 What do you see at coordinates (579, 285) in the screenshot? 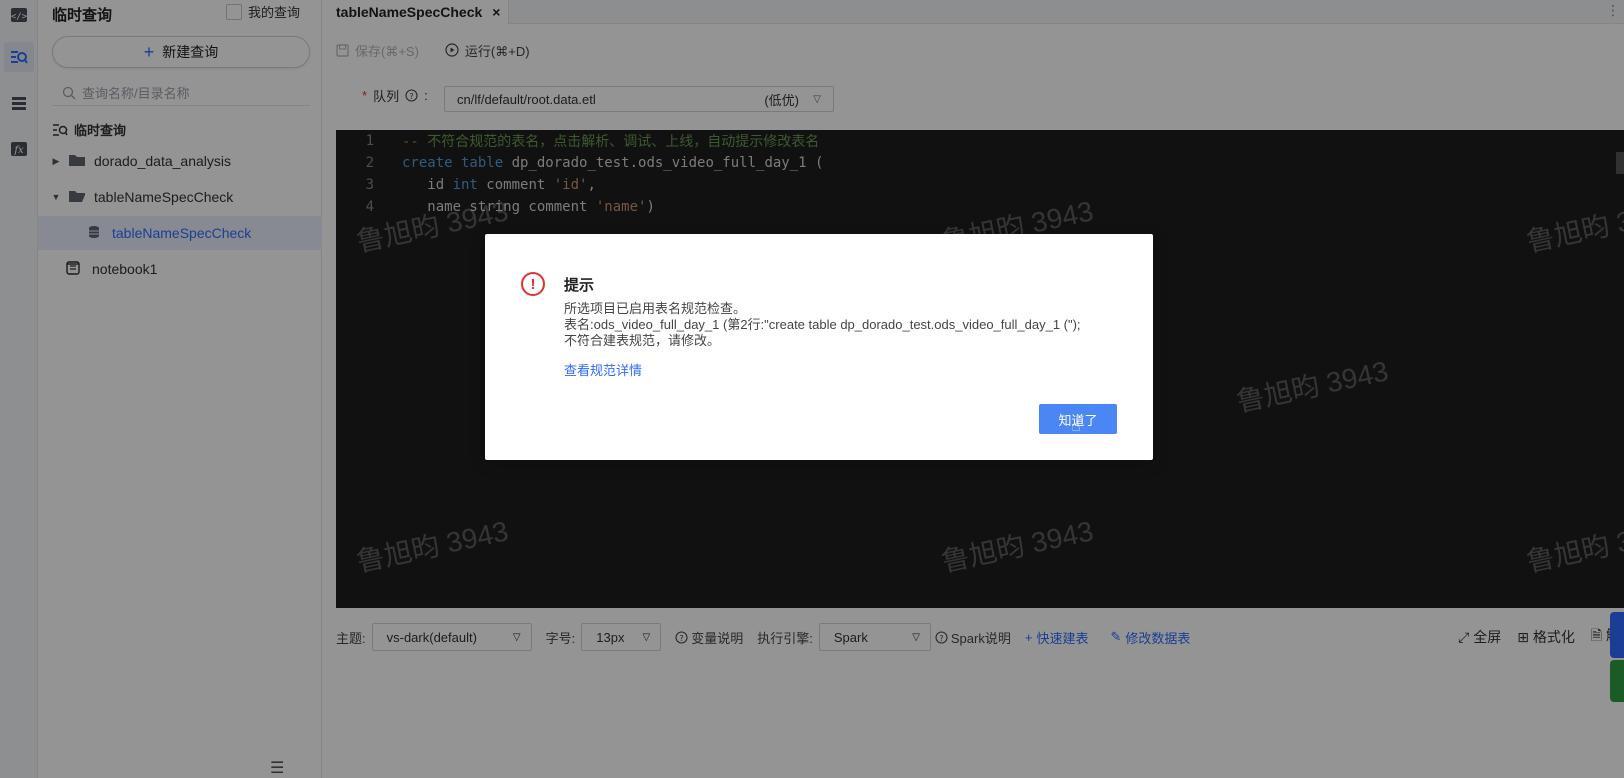
I see `dialog-title: 提示` at bounding box center [579, 285].